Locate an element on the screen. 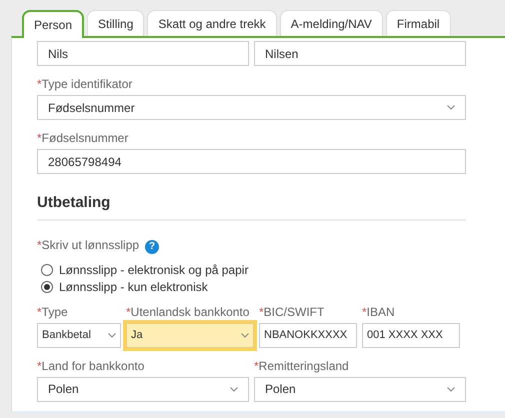 This screenshot has height=418, width=505. help-icon: ? is located at coordinates (152, 247).